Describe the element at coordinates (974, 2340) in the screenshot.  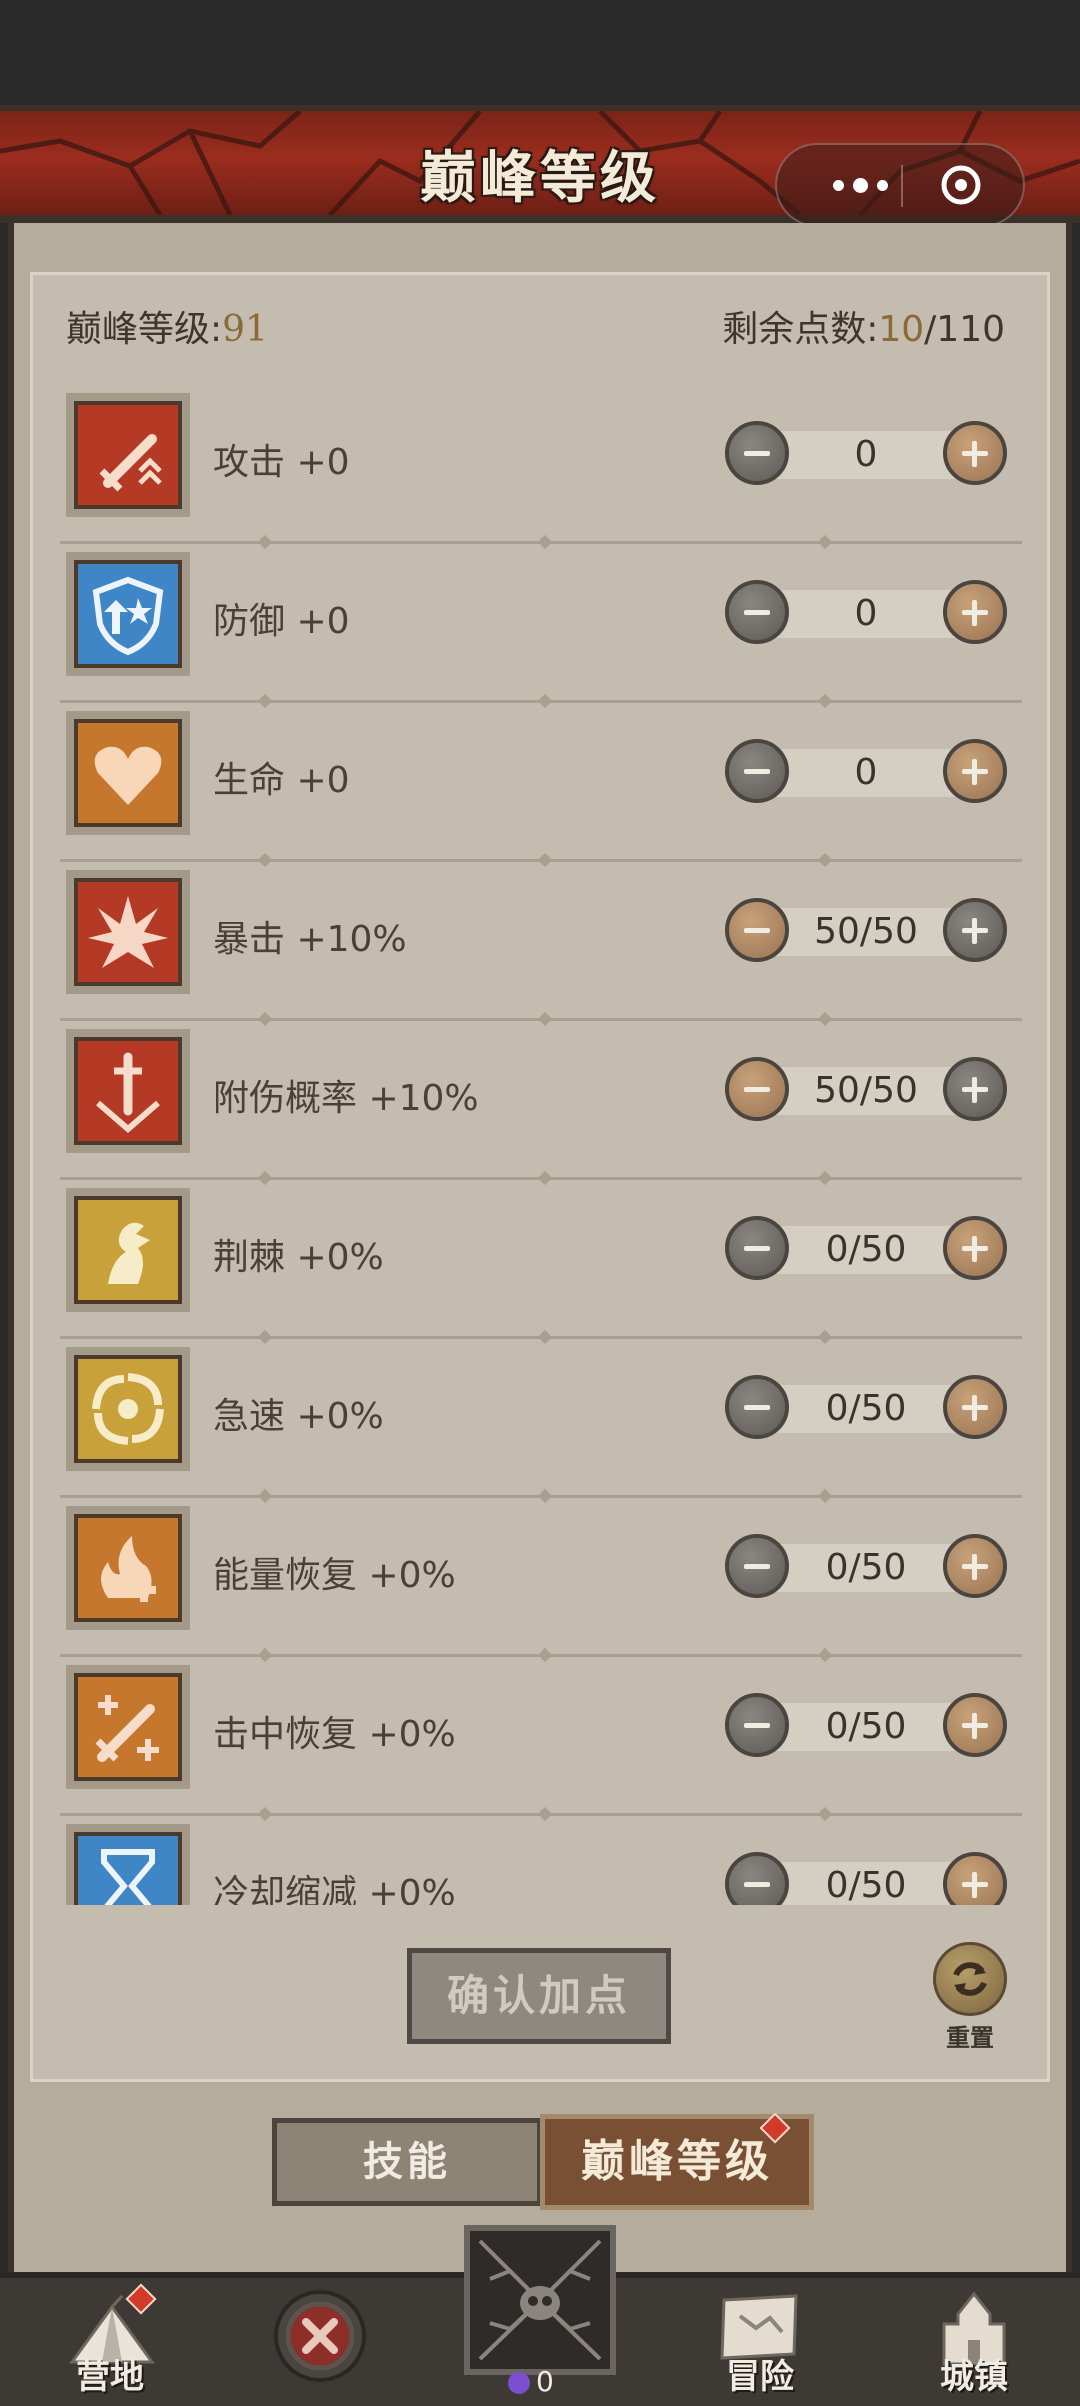
I see `nav-town: 城镇` at that location.